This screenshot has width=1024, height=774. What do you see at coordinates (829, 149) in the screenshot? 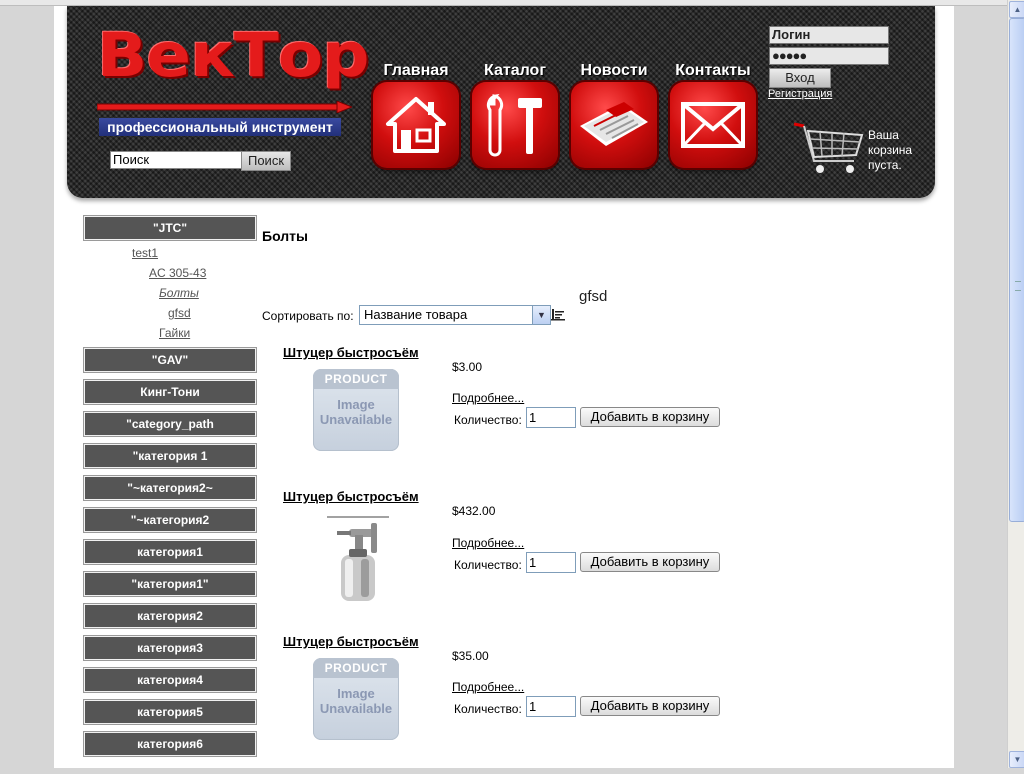
I see `cart-icon` at bounding box center [829, 149].